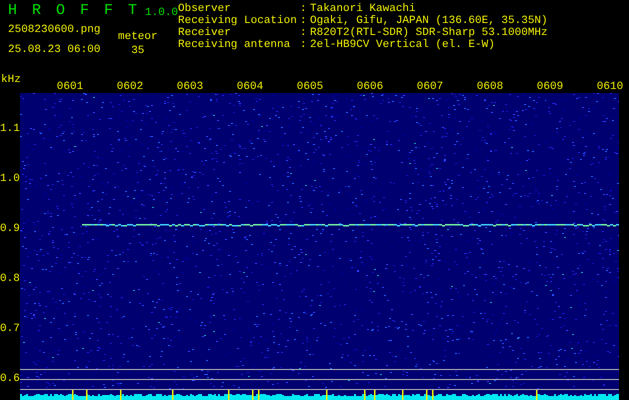 The width and height of the screenshot is (629, 400). What do you see at coordinates (430, 87) in the screenshot?
I see `time-label: 0607` at bounding box center [430, 87].